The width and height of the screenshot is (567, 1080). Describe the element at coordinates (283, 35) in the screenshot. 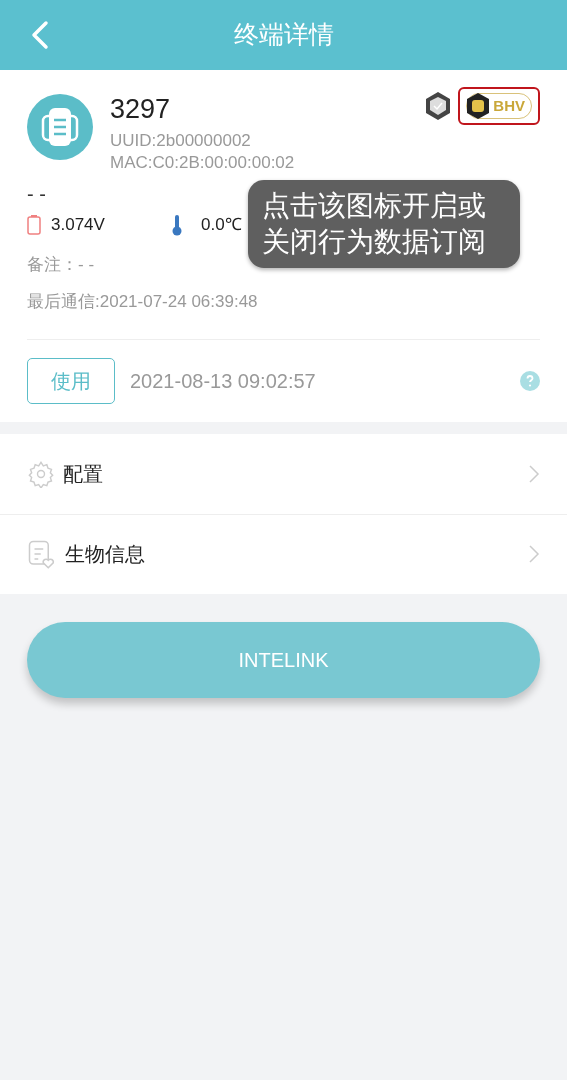

I see `page-title: 终端详情` at that location.